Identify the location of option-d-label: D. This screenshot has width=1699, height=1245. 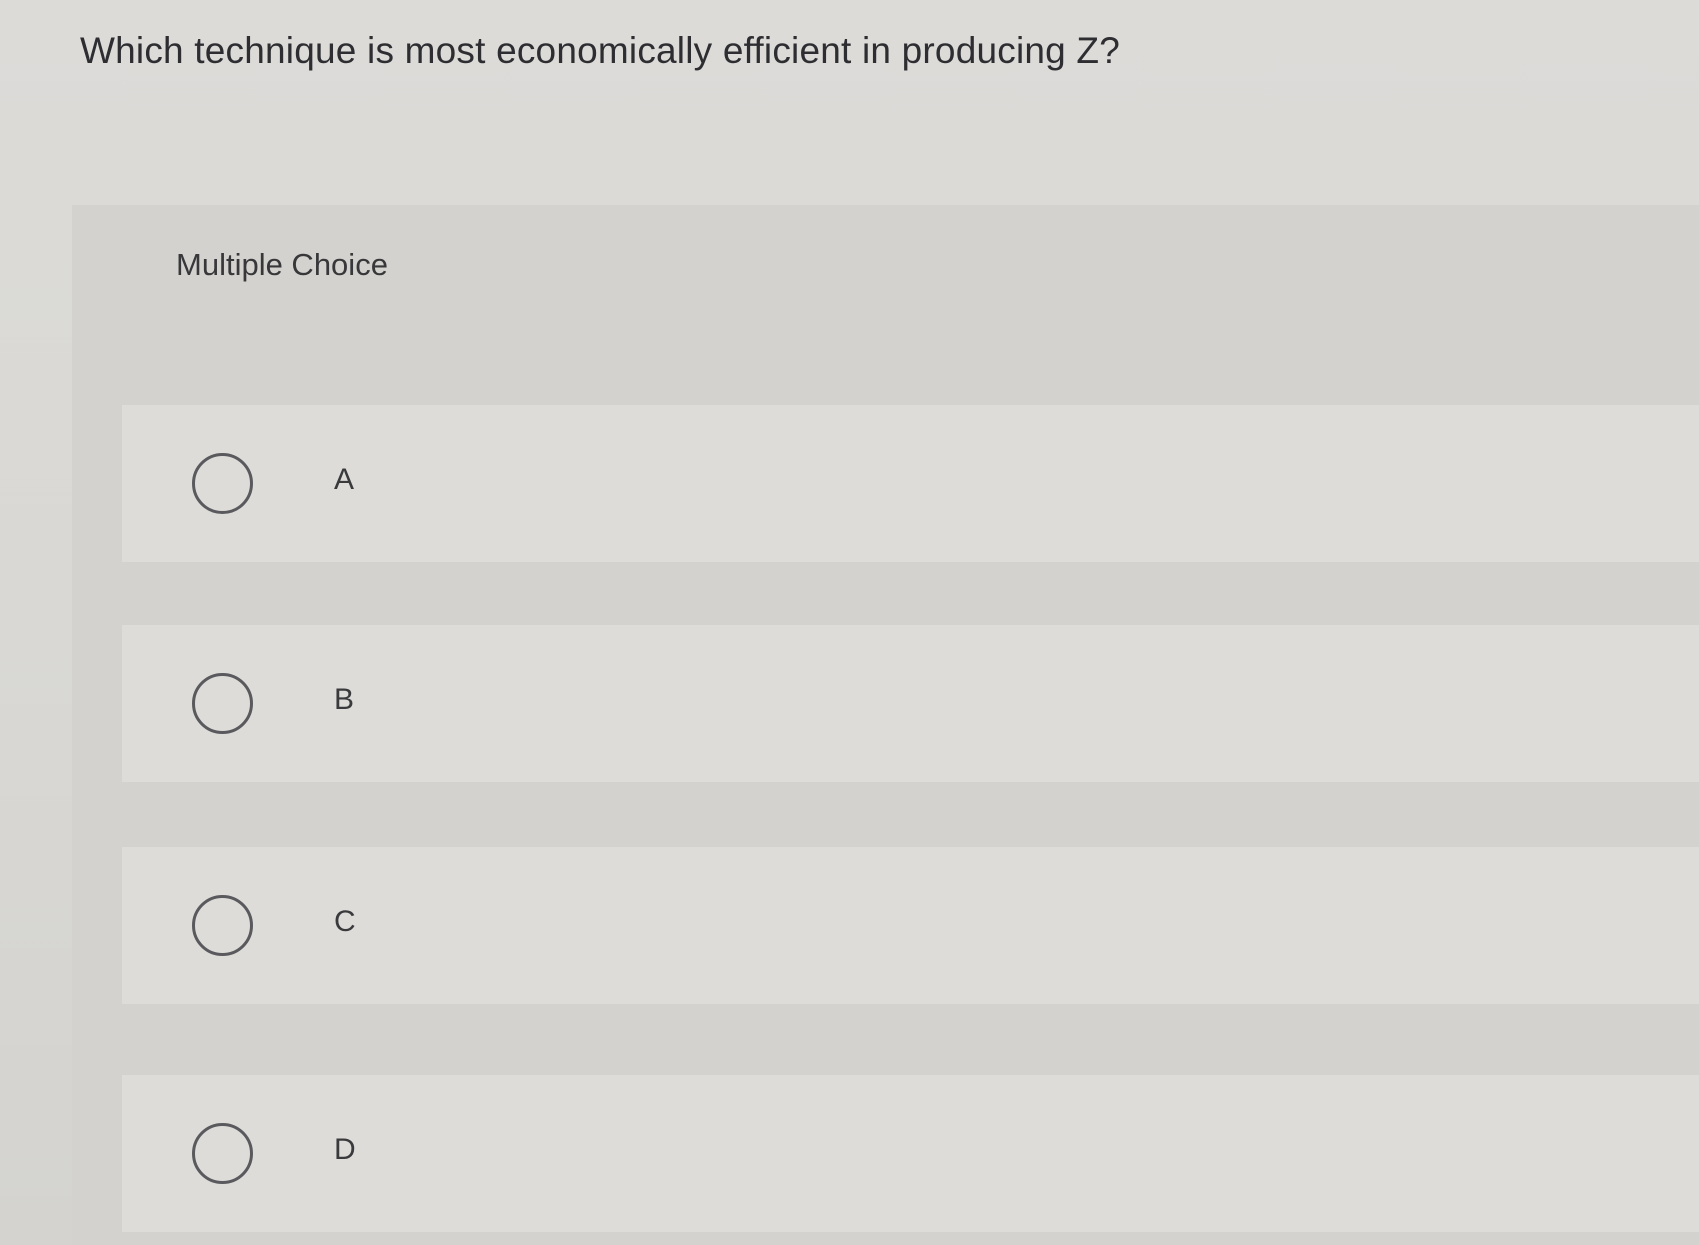
(345, 1150).